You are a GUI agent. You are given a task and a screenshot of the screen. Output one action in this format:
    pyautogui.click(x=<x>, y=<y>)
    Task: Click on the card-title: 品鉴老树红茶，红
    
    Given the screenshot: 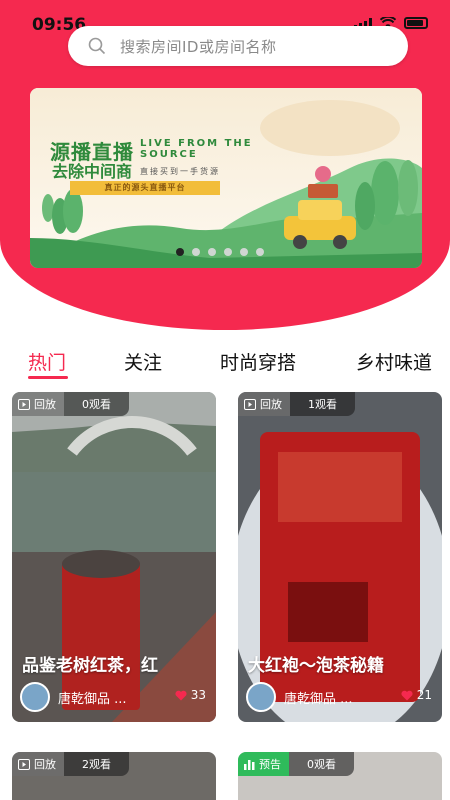 What is the action you would take?
    pyautogui.click(x=90, y=666)
    